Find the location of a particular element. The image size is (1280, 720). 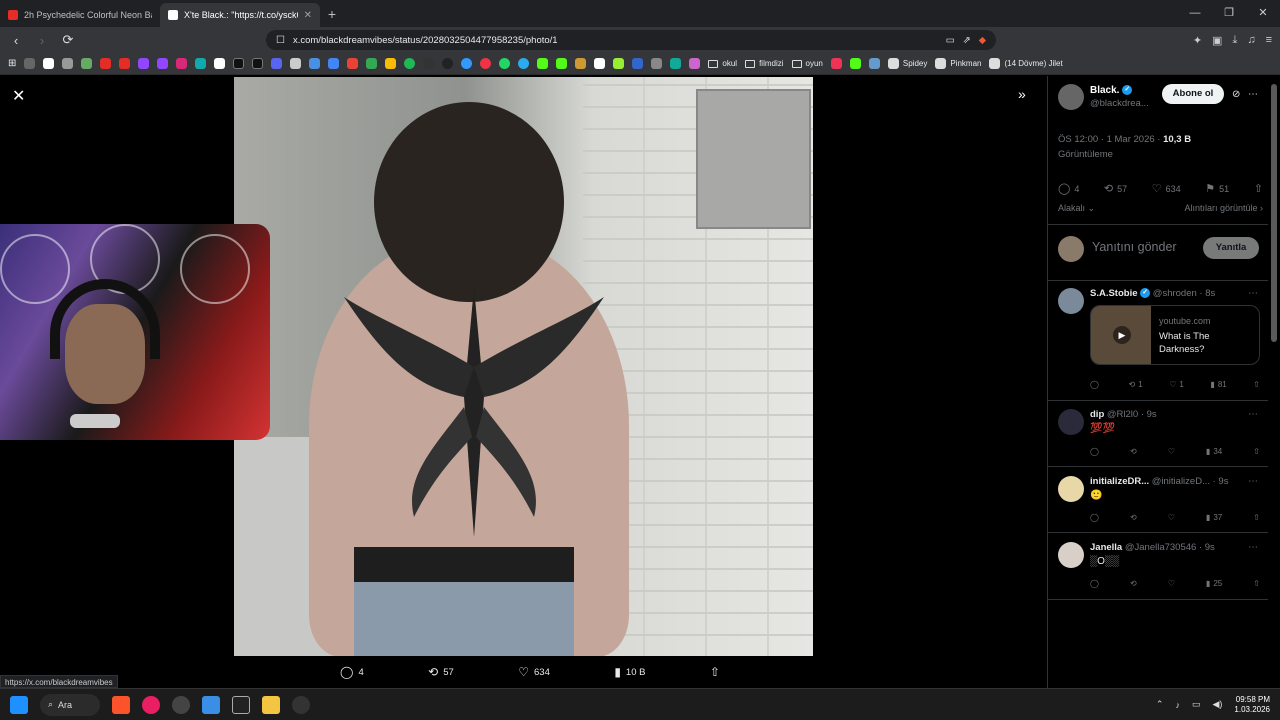

back-icon: ‹ is located at coordinates (16, 40).